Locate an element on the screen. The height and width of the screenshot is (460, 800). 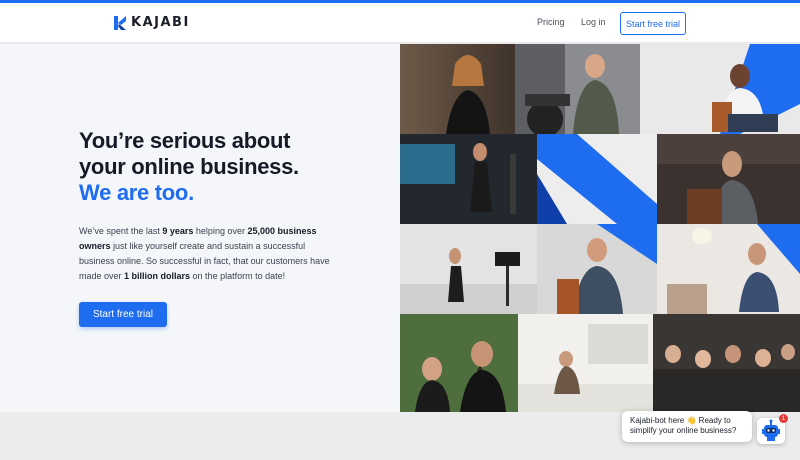
headline-line-2: your online business. is located at coordinates (189, 166).